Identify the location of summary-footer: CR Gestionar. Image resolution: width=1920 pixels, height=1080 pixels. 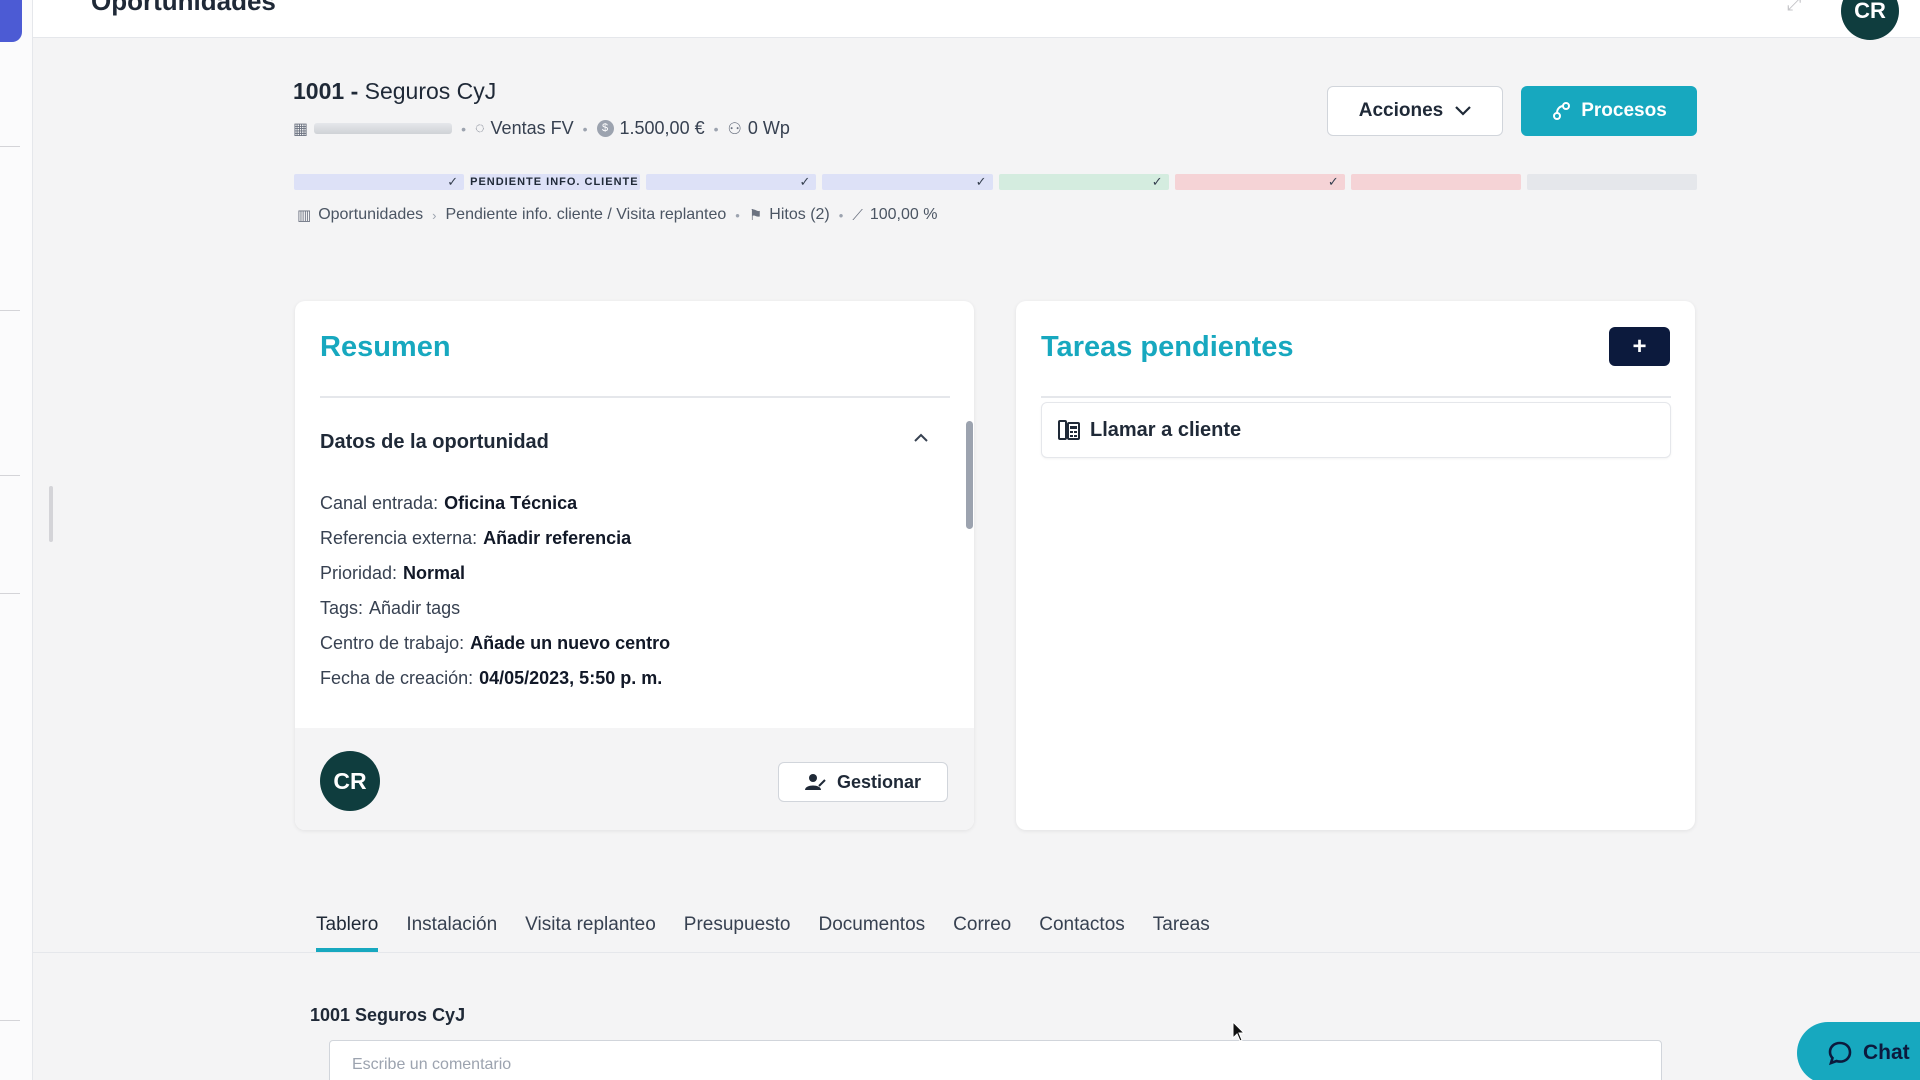
(634, 779).